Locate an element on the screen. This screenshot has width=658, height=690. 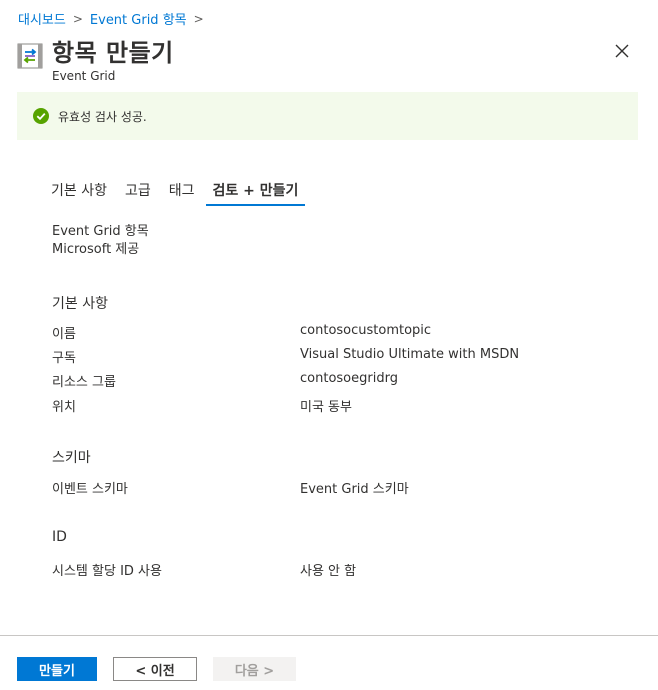
tab-advanced: 고급 is located at coordinates (138, 193).